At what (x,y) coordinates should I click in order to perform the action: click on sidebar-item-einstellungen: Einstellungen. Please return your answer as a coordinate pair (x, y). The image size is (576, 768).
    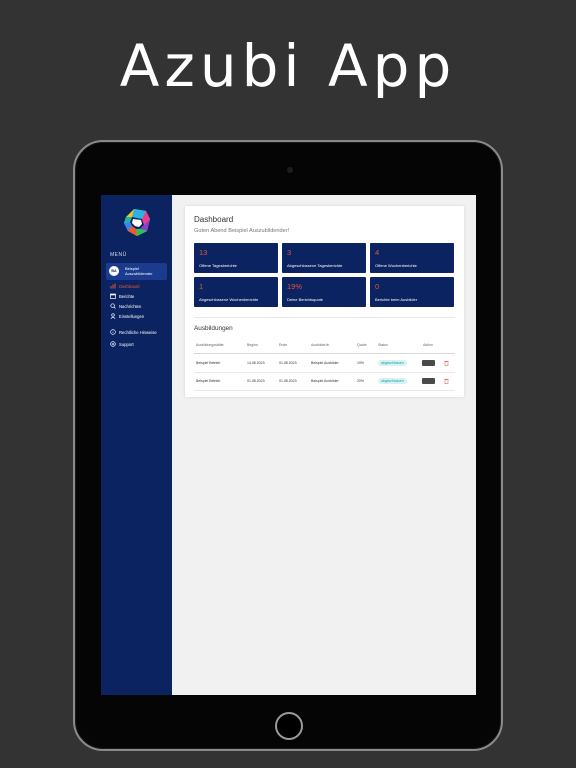
    Looking at the image, I should click on (127, 316).